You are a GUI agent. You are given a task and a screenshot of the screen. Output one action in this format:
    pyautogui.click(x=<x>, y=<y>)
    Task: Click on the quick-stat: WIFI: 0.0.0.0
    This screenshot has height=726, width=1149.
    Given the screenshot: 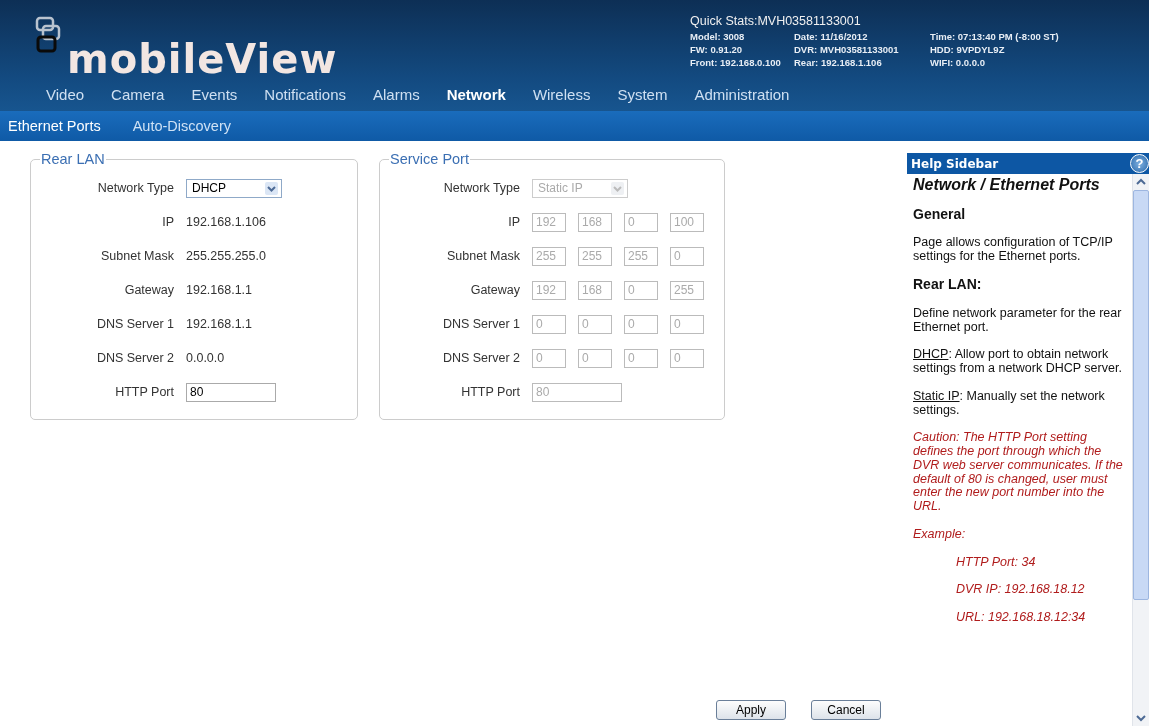 What is the action you would take?
    pyautogui.click(x=958, y=62)
    